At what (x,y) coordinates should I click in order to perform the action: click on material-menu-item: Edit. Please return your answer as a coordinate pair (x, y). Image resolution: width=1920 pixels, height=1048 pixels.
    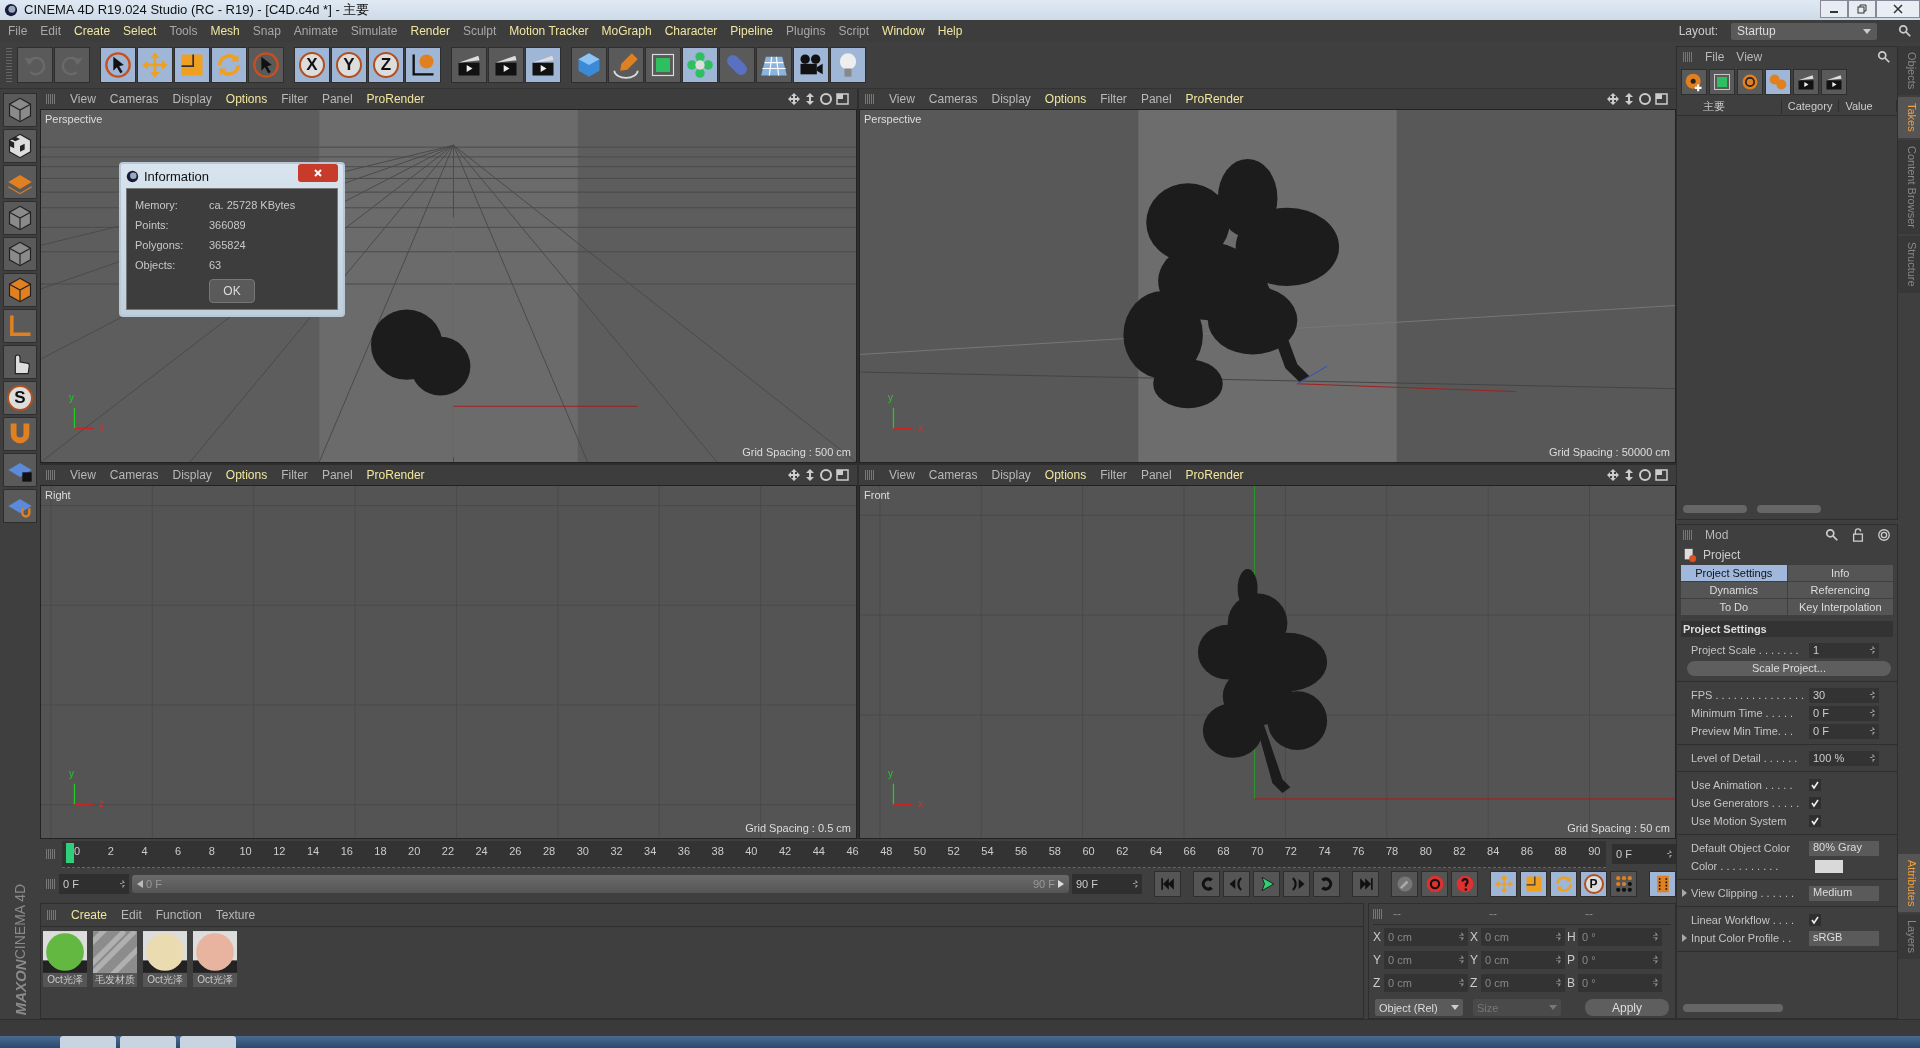
    Looking at the image, I should click on (131, 915).